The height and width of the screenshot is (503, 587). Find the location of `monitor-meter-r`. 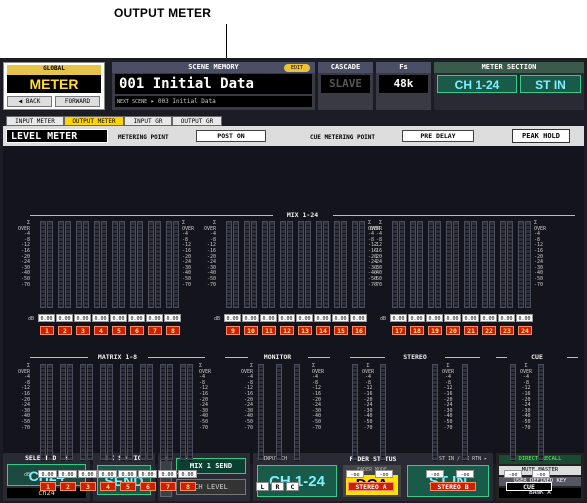

monitor-meter-r is located at coordinates (279, 412).